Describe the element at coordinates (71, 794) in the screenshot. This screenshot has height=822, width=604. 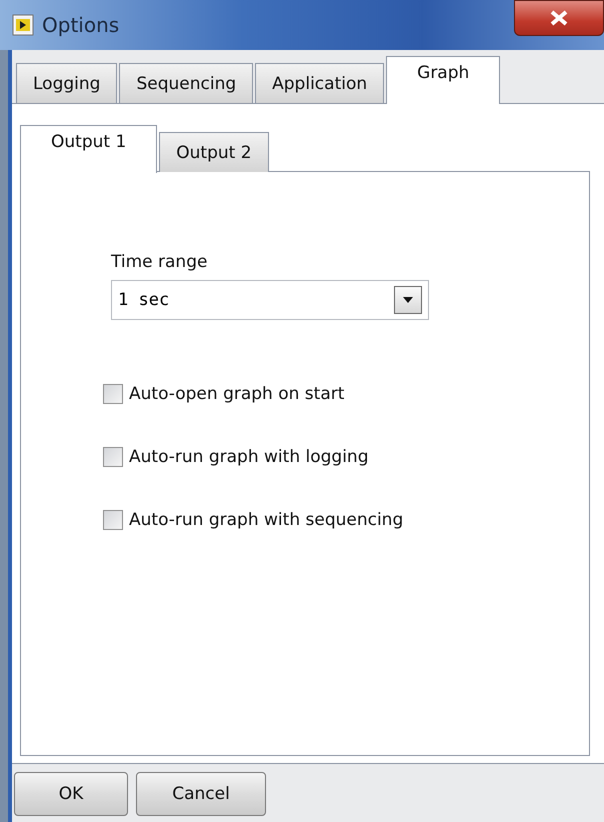
I see `ok-button: OK` at that location.